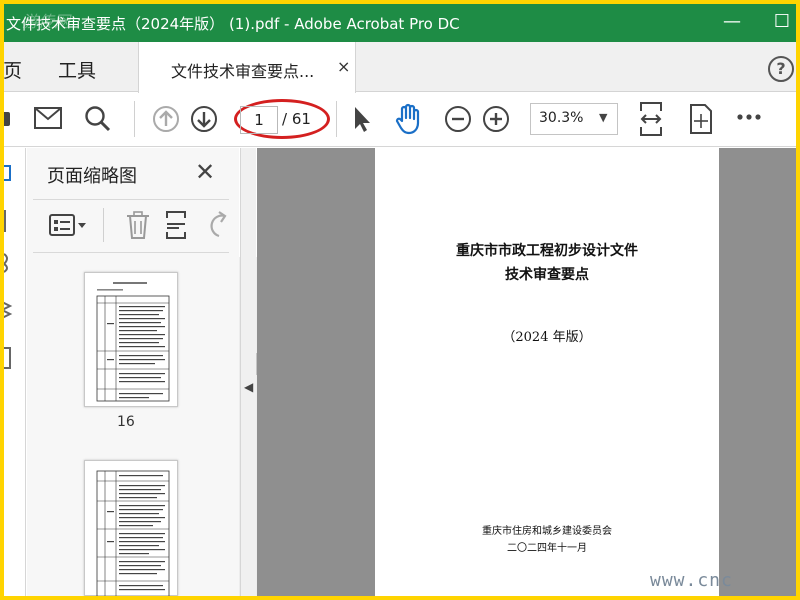 This screenshot has width=800, height=600. I want to click on search-icon, so click(98, 119).